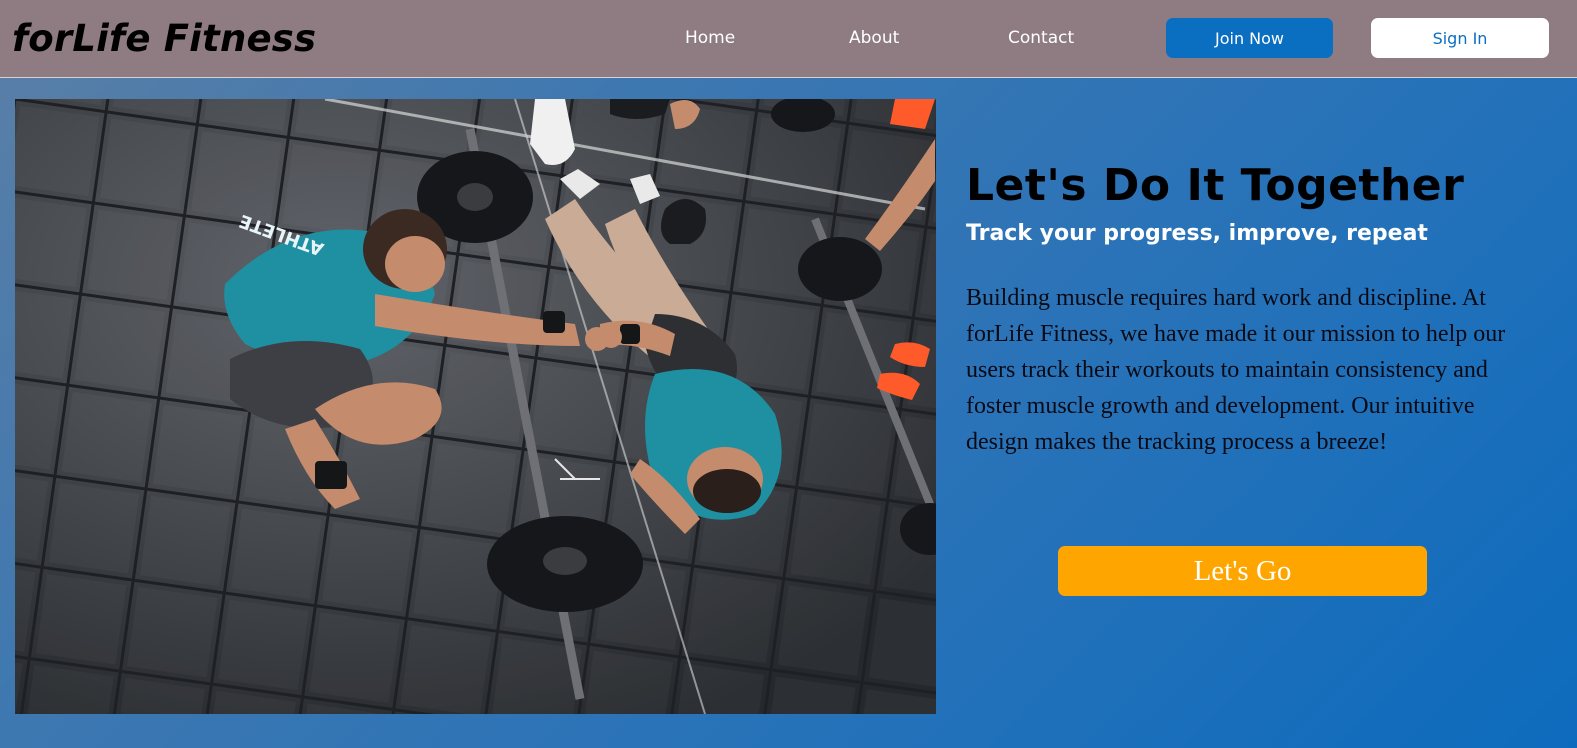 The width and height of the screenshot is (1577, 748). I want to click on nav-link-home: Home, so click(710, 38).